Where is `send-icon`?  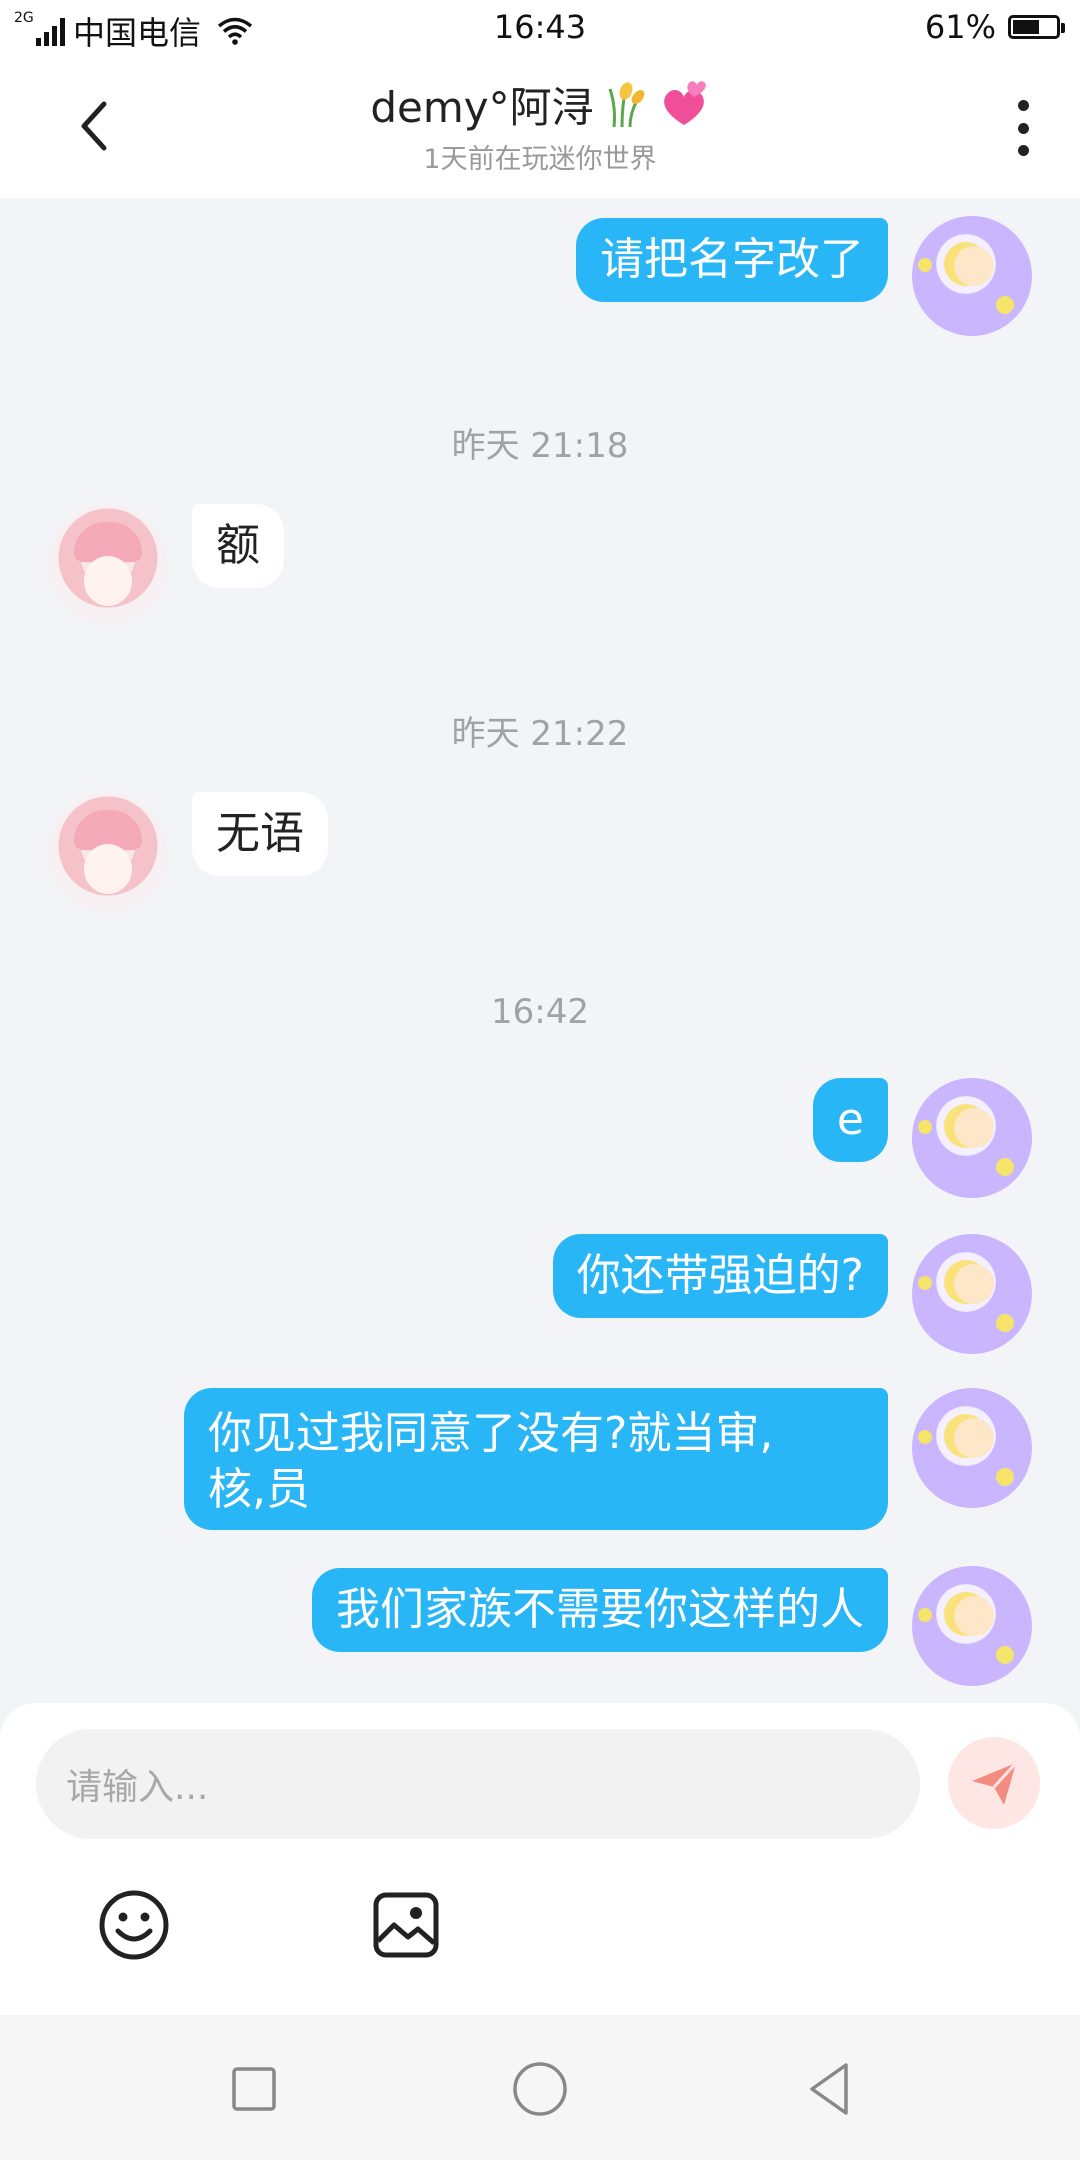
send-icon is located at coordinates (995, 1783).